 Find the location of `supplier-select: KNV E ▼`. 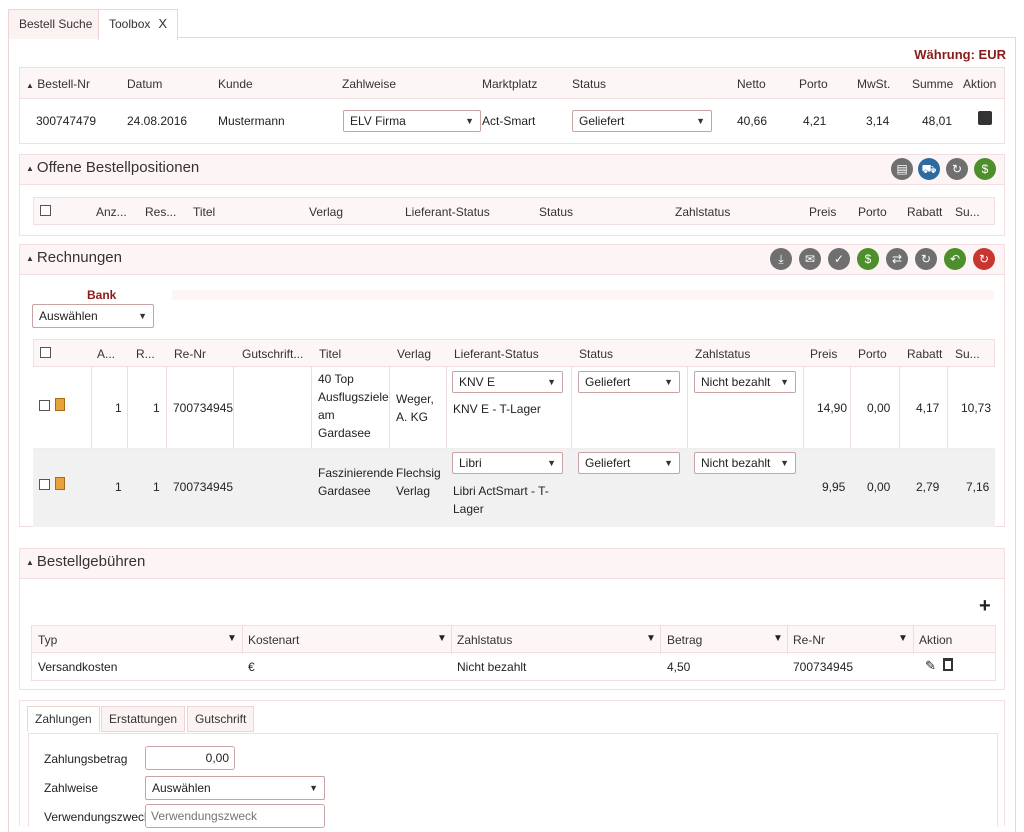

supplier-select: KNV E ▼ is located at coordinates (507, 382).